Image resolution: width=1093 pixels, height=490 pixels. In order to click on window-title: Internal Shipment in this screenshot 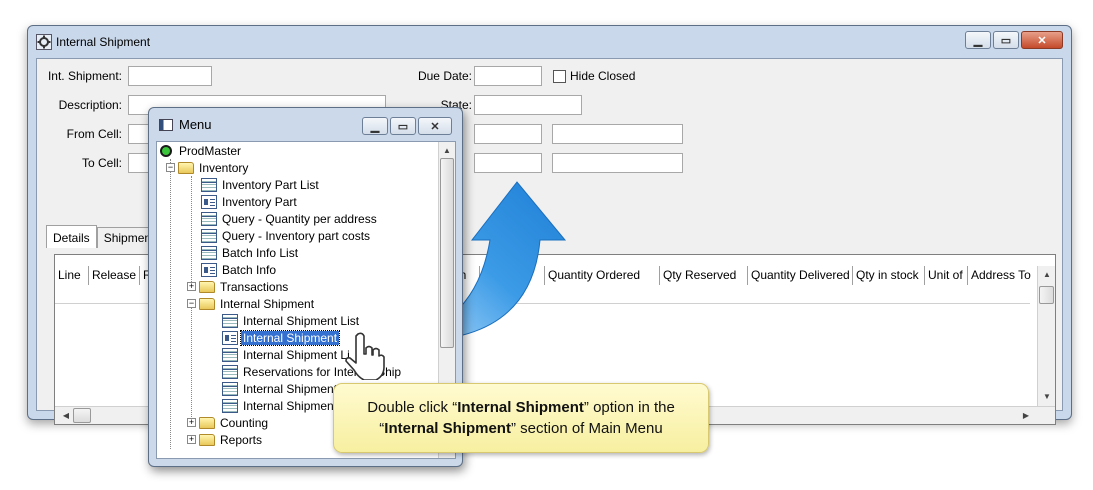, I will do `click(103, 42)`.